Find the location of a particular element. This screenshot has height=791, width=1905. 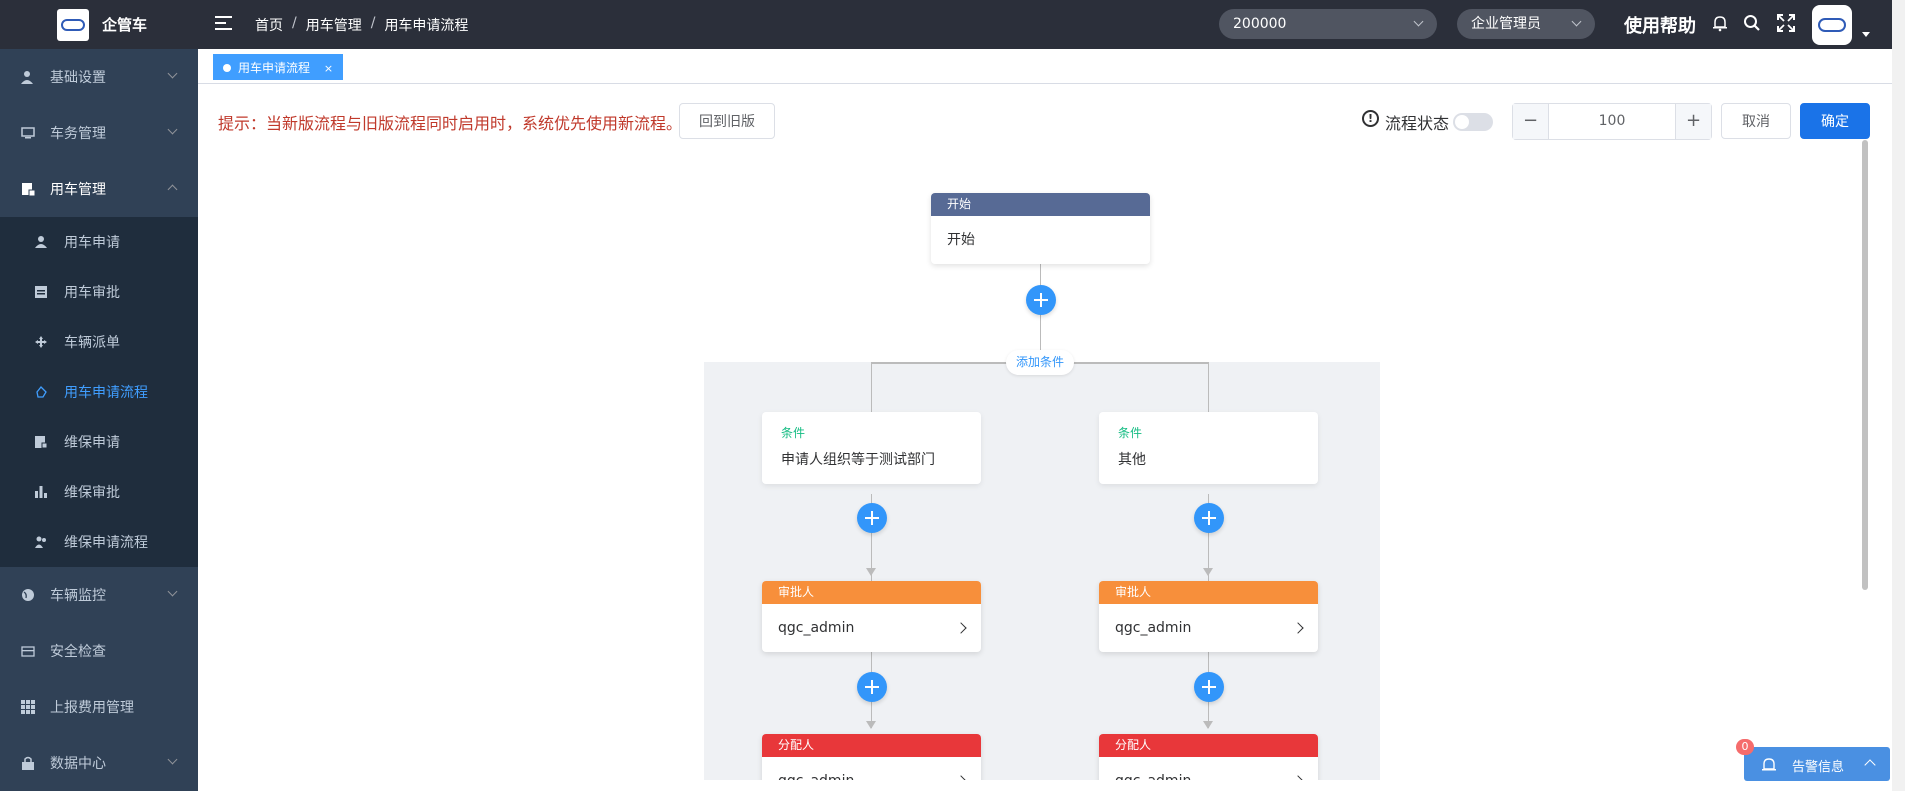

flow-status-label: 流程状态 is located at coordinates (1417, 123).